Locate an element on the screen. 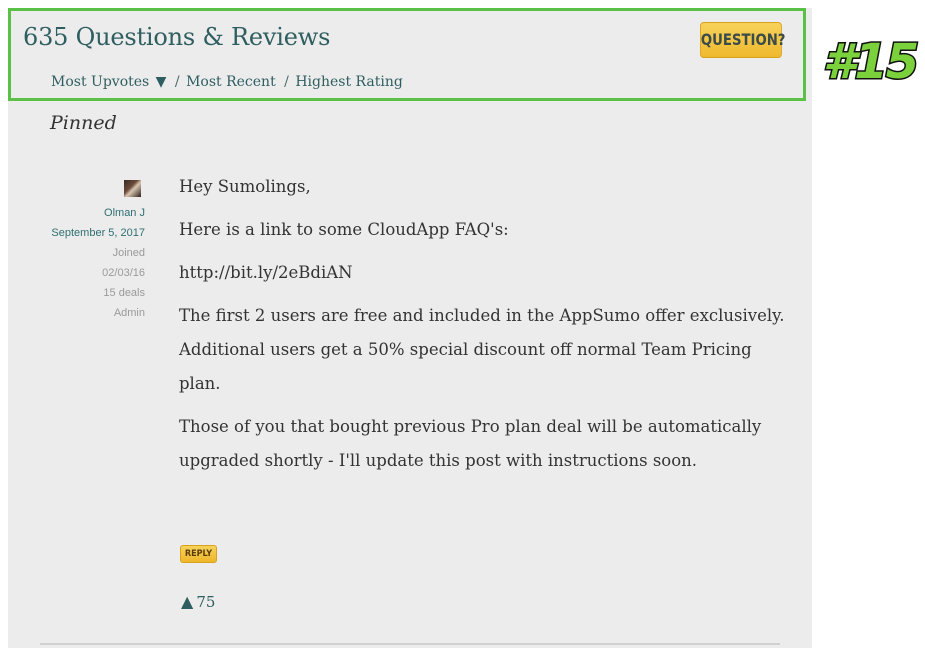 Image resolution: width=925 pixels, height=648 pixels. post-paragraph: Here is a link to some CloudApp FAQ's: is located at coordinates (344, 229).